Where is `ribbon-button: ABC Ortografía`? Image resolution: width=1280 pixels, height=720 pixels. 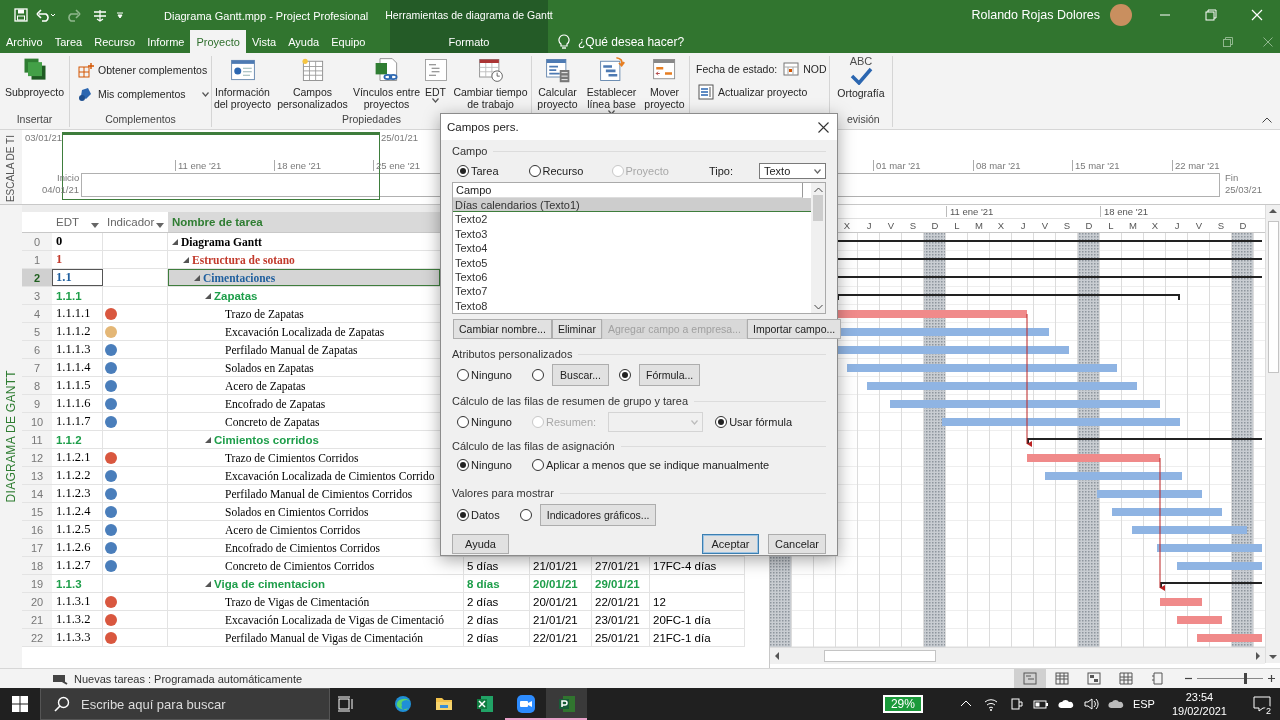
ribbon-button: ABC Ortografía is located at coordinates (861, 77).